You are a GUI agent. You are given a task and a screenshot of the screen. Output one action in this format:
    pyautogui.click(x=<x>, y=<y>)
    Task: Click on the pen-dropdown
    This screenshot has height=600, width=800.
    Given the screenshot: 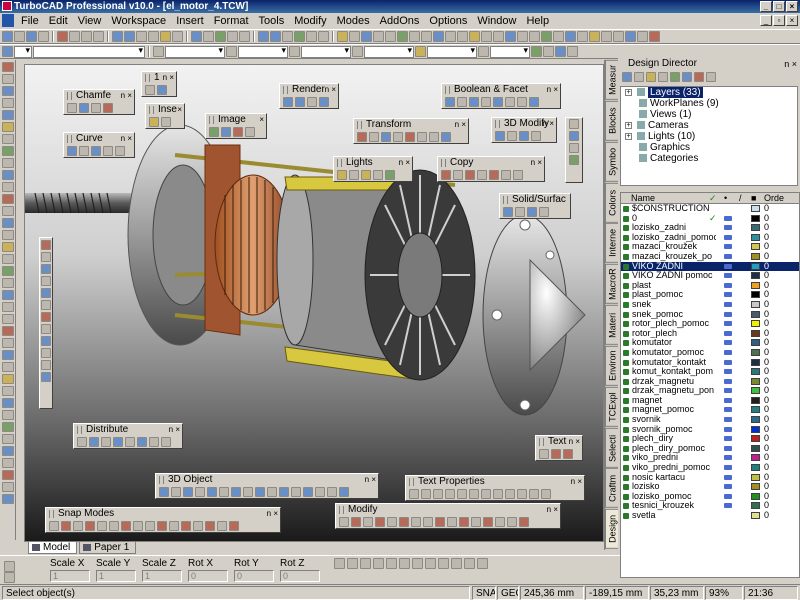 What is the action you would take?
    pyautogui.click(x=23, y=51)
    